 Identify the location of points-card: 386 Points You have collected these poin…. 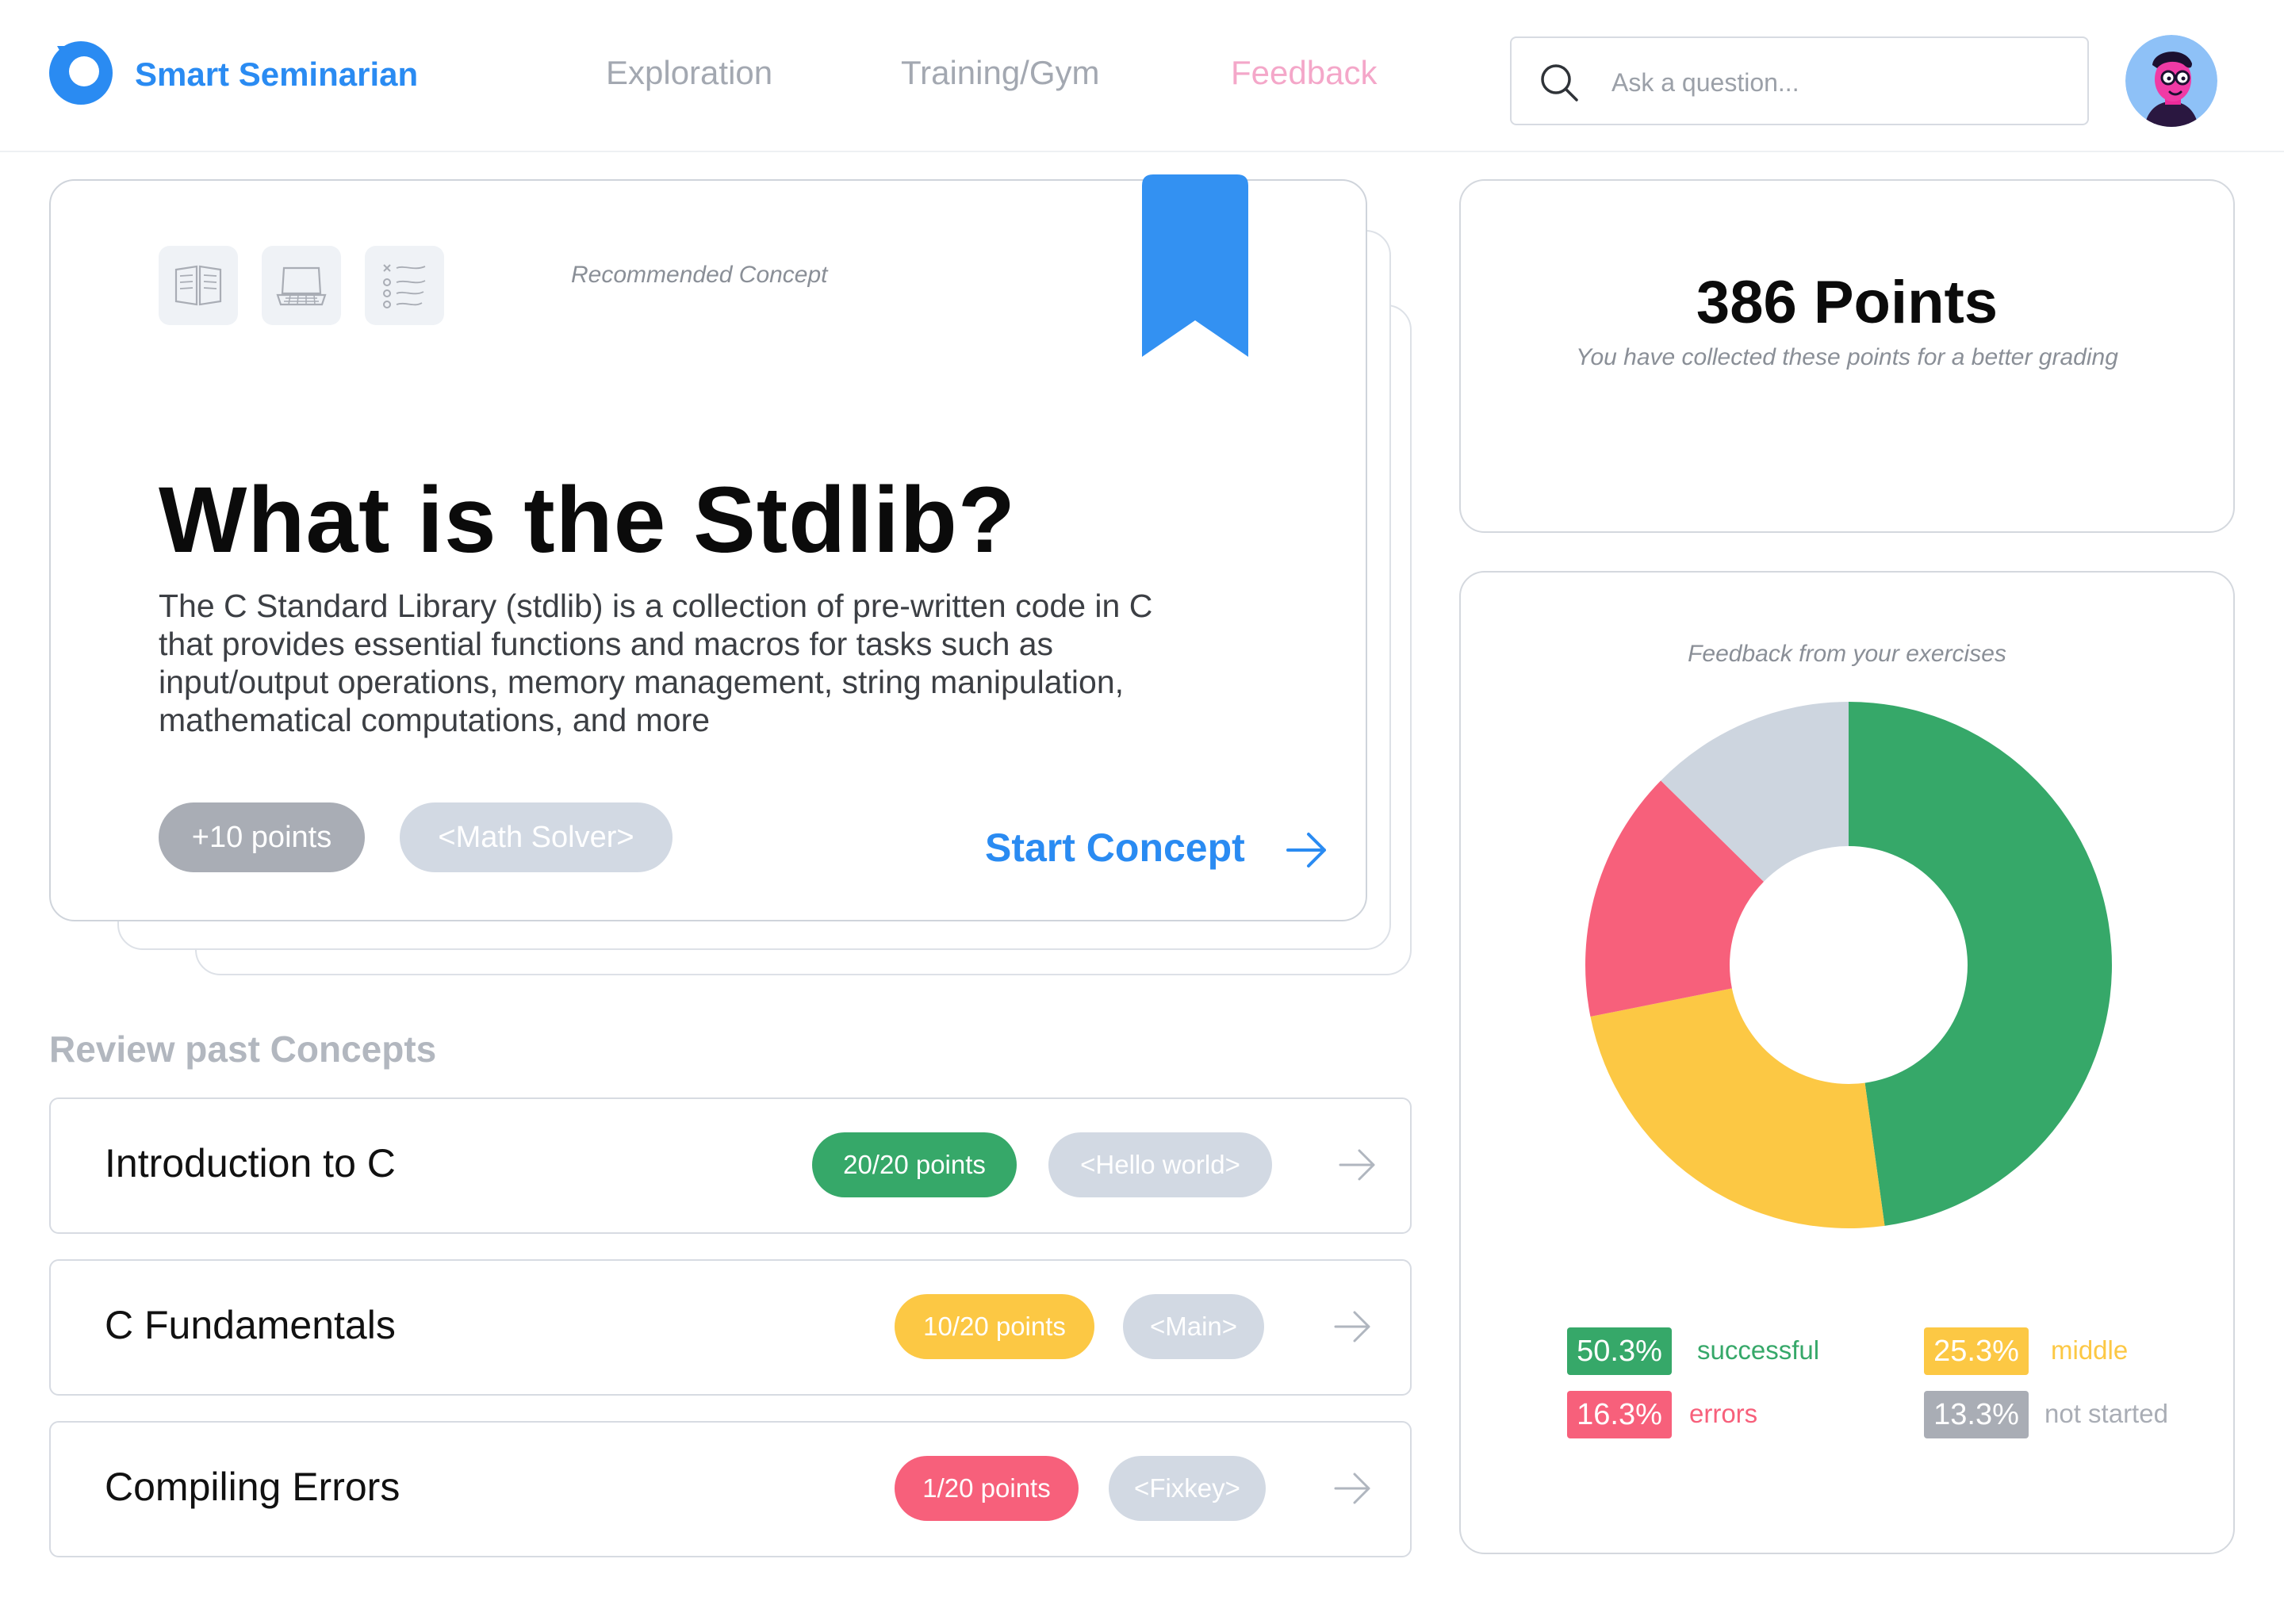
(1847, 356).